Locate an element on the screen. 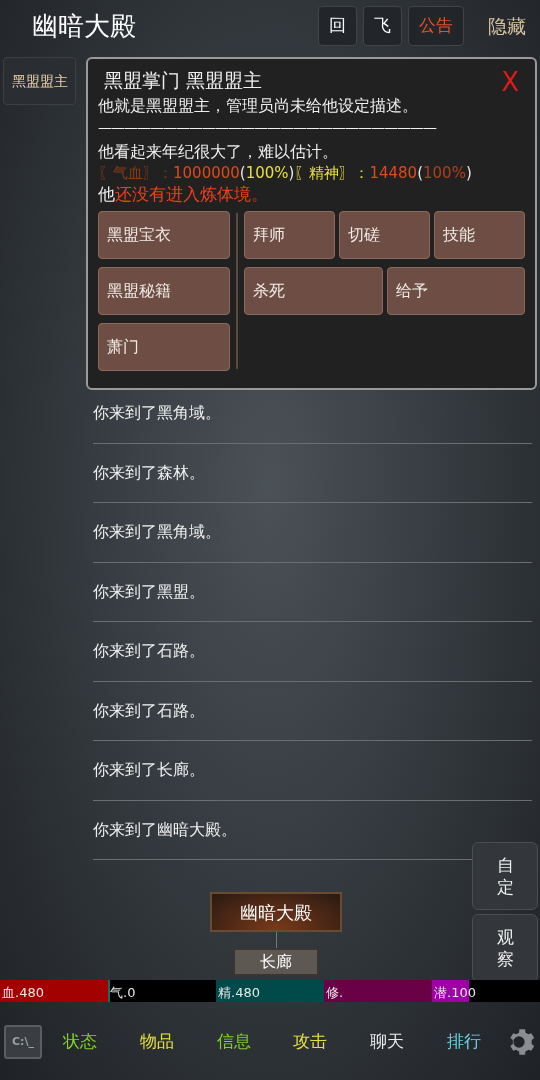  location-title: 幽暗大殿 is located at coordinates (84, 26).